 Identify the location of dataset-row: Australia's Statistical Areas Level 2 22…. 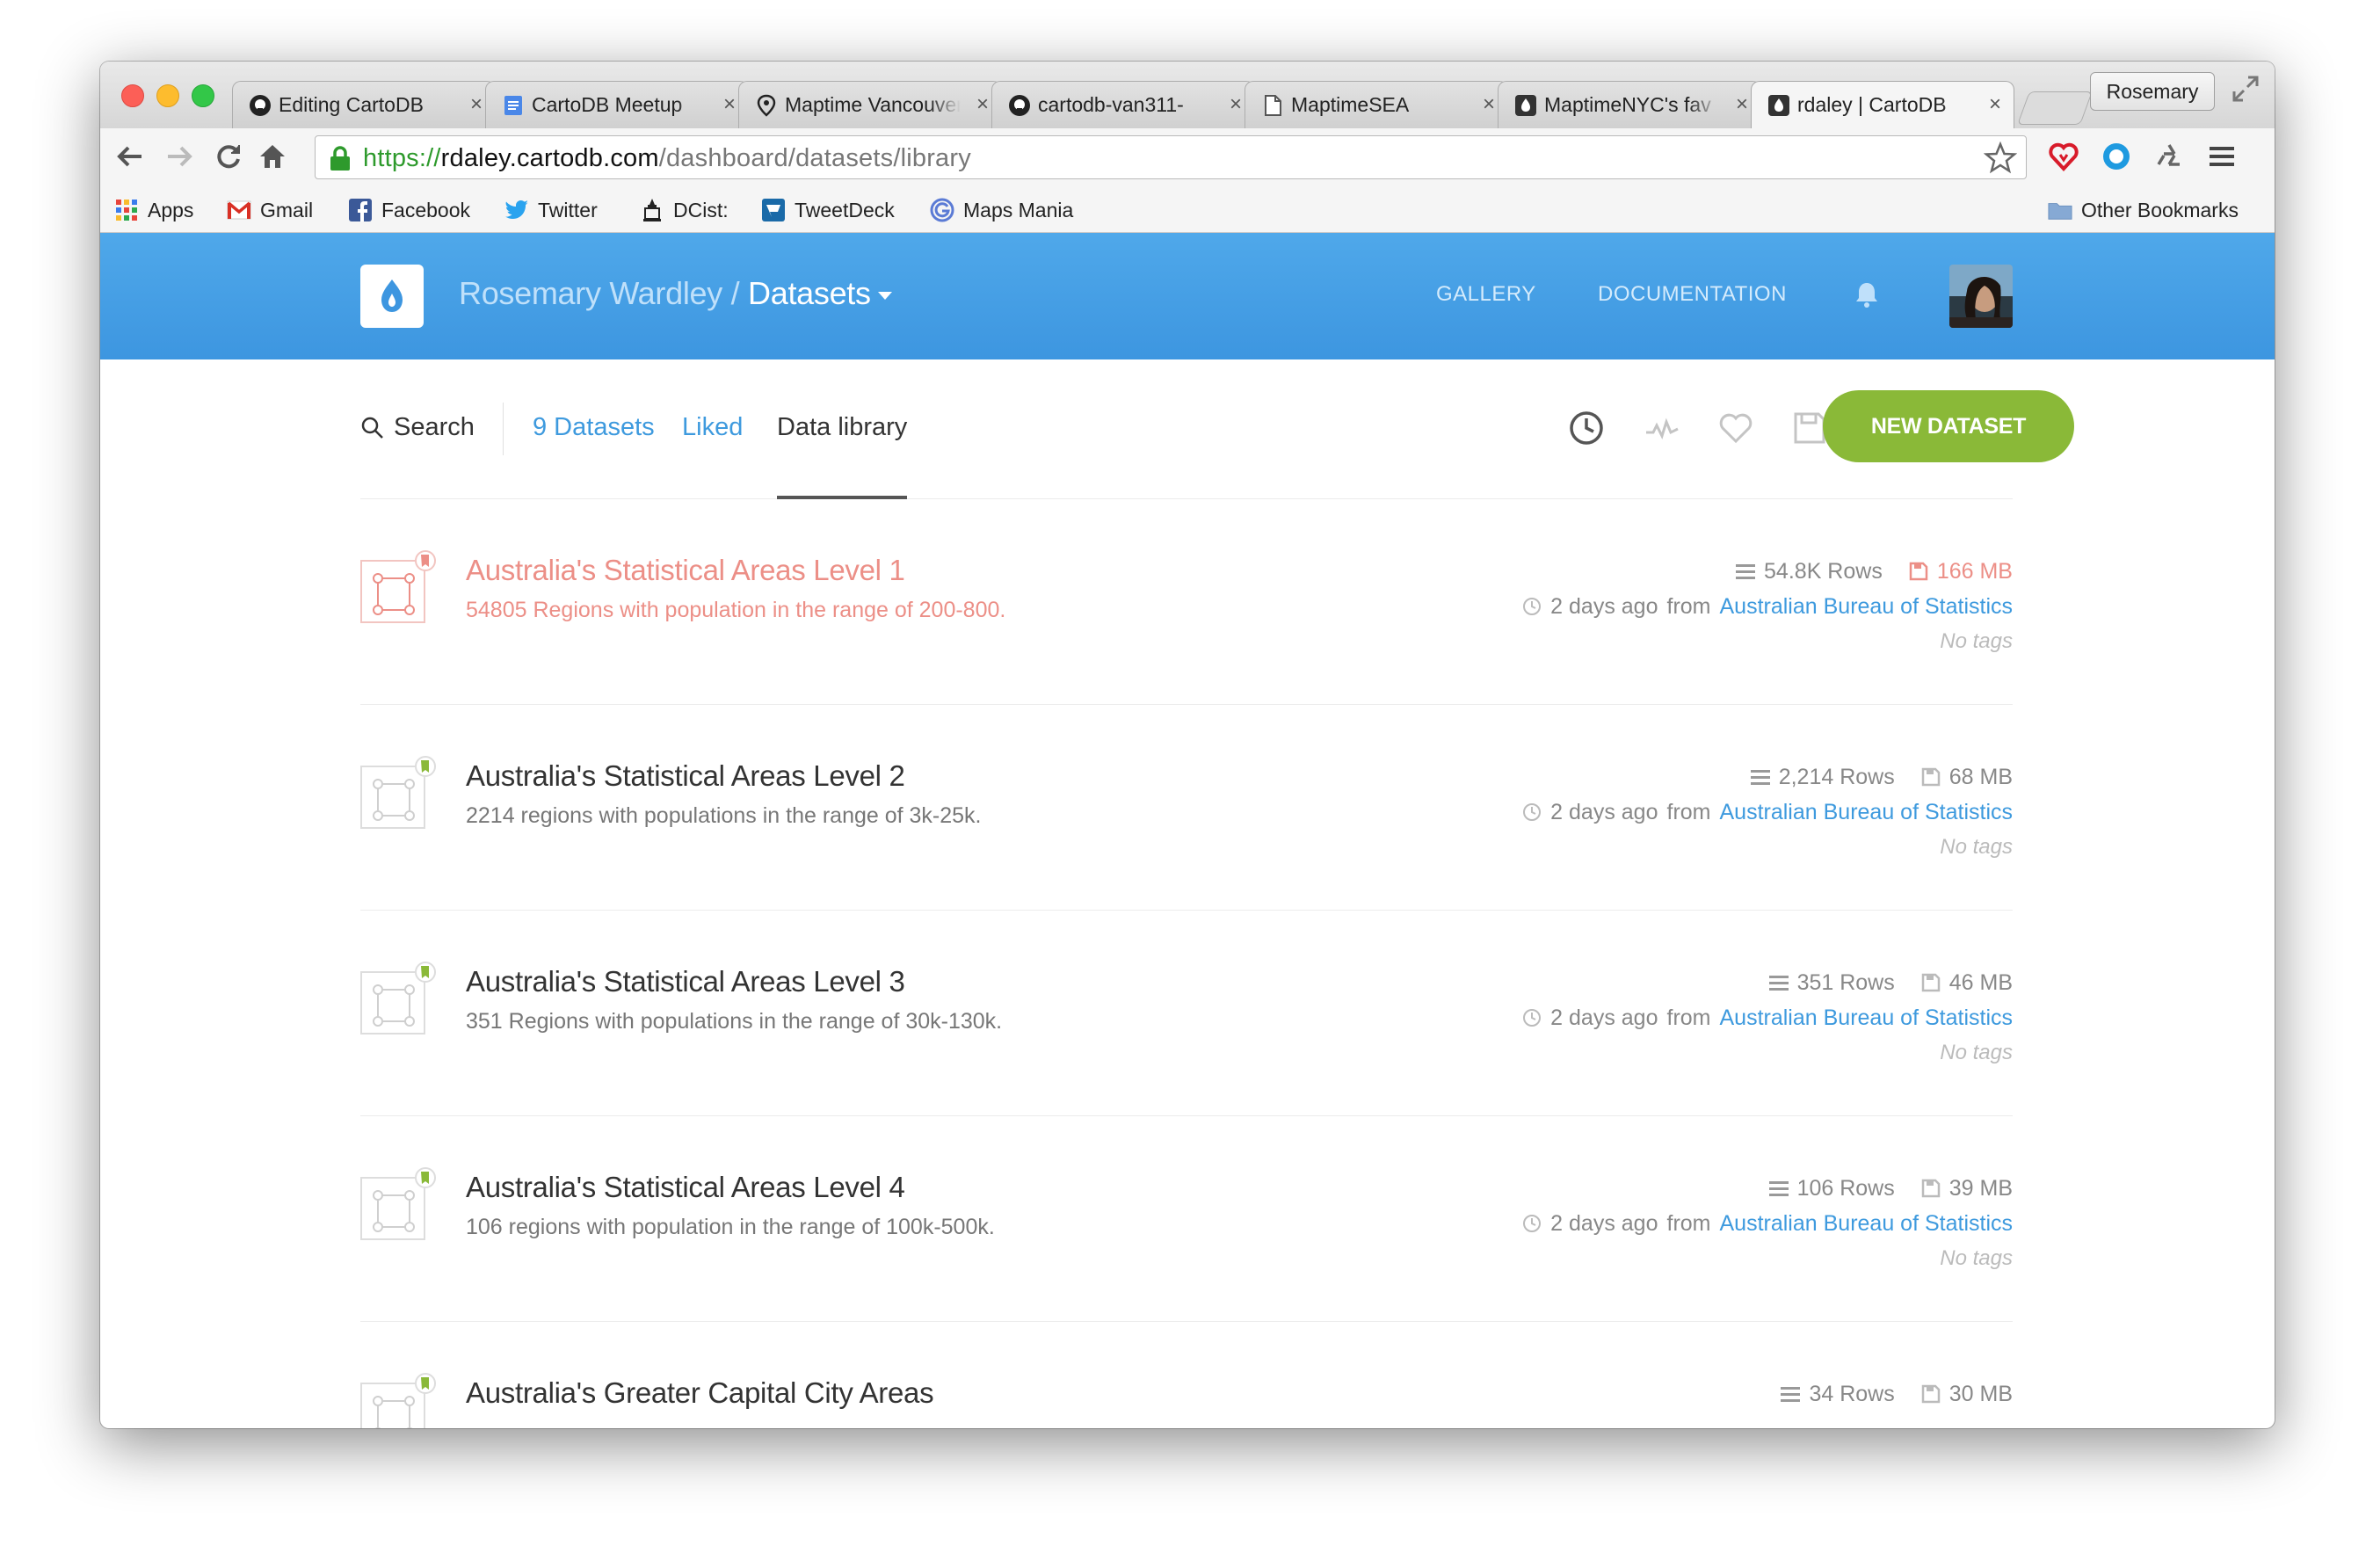
(1186, 808).